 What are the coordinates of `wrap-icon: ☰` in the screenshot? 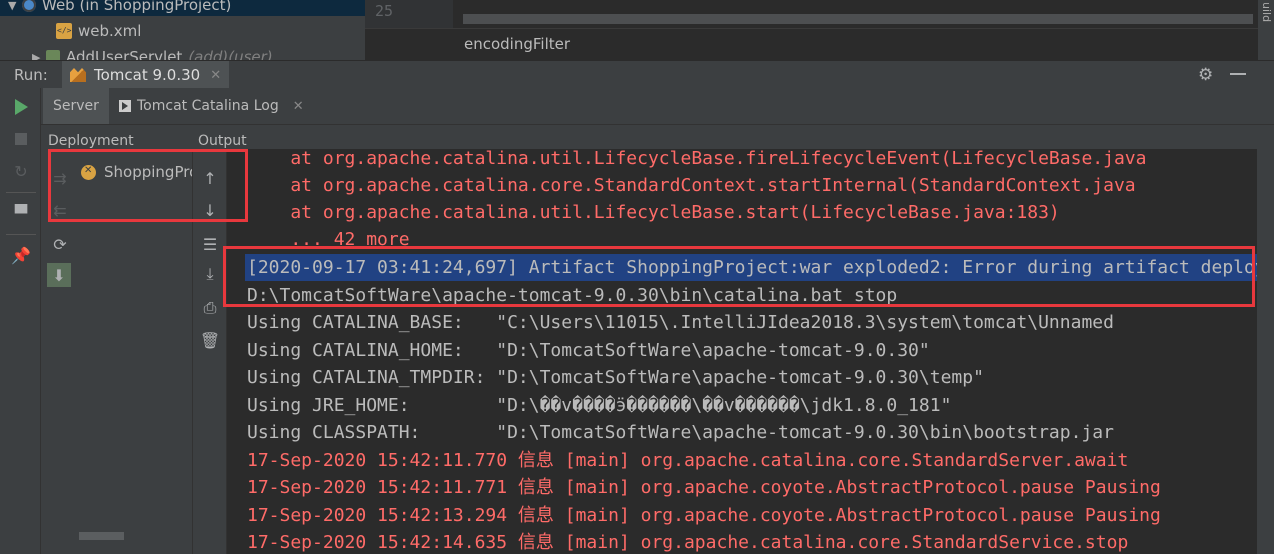 It's located at (210, 244).